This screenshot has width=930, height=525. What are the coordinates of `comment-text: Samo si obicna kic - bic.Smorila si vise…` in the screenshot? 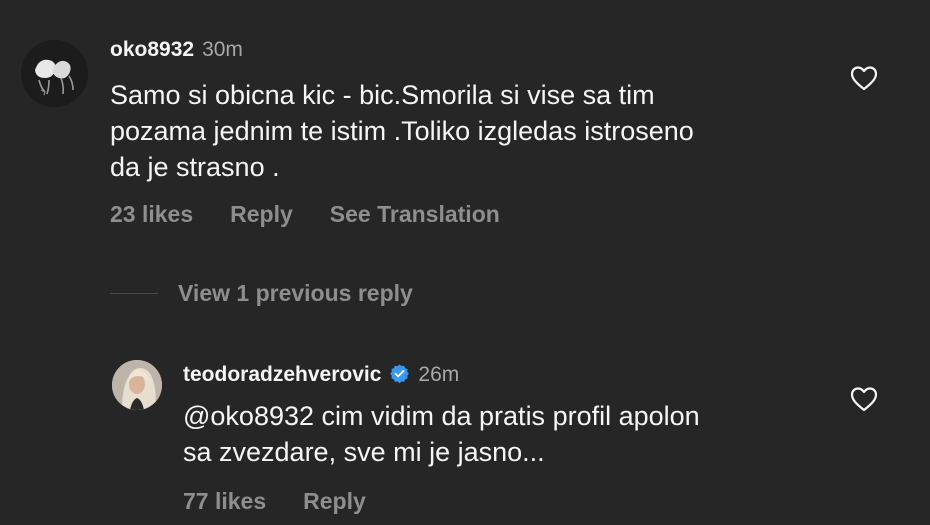 It's located at (402, 131).